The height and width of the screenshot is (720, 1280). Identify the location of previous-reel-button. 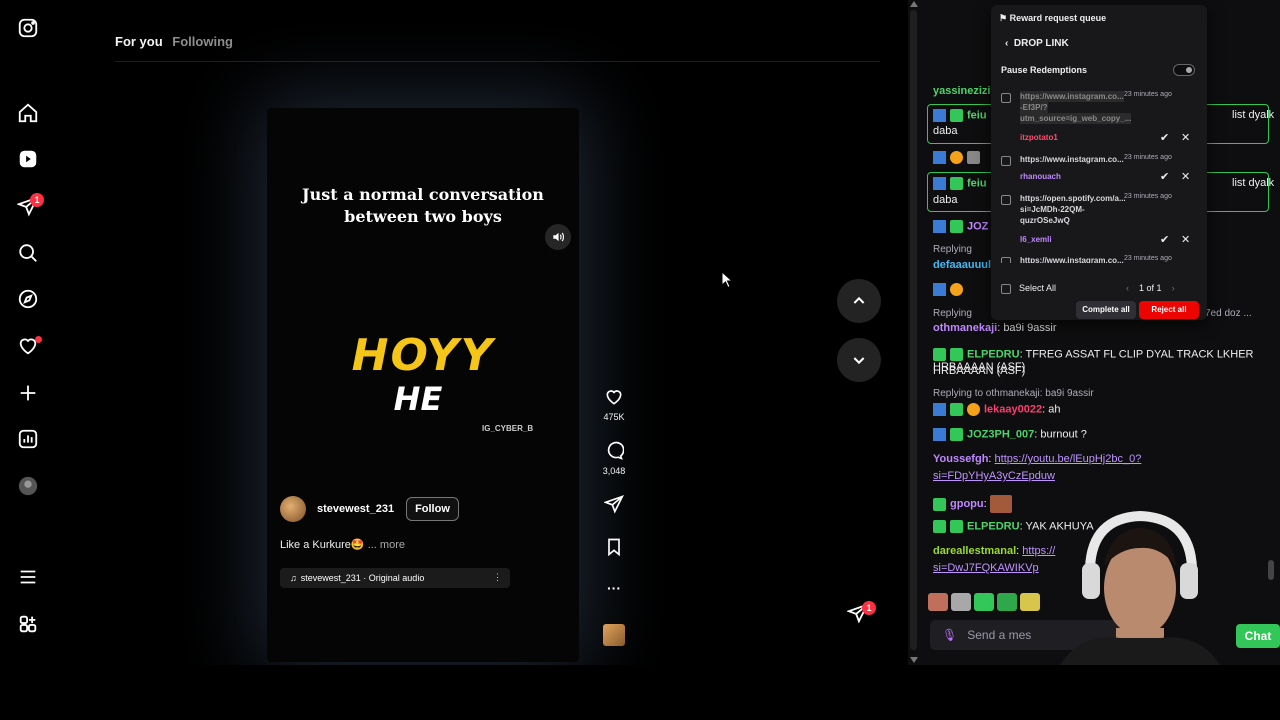
(859, 301).